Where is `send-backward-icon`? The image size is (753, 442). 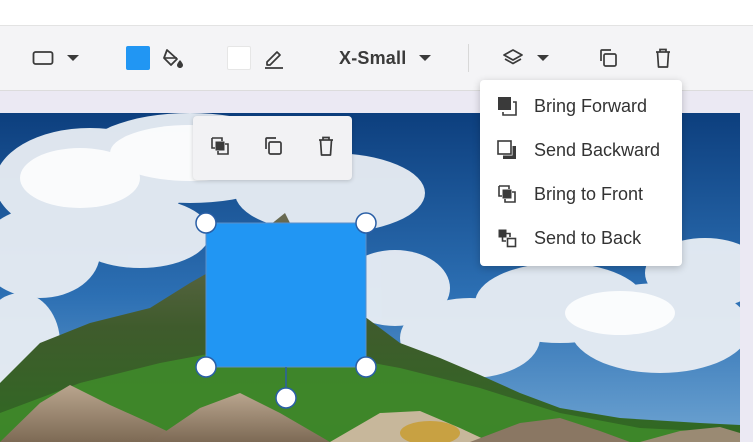 send-backward-icon is located at coordinates (507, 150).